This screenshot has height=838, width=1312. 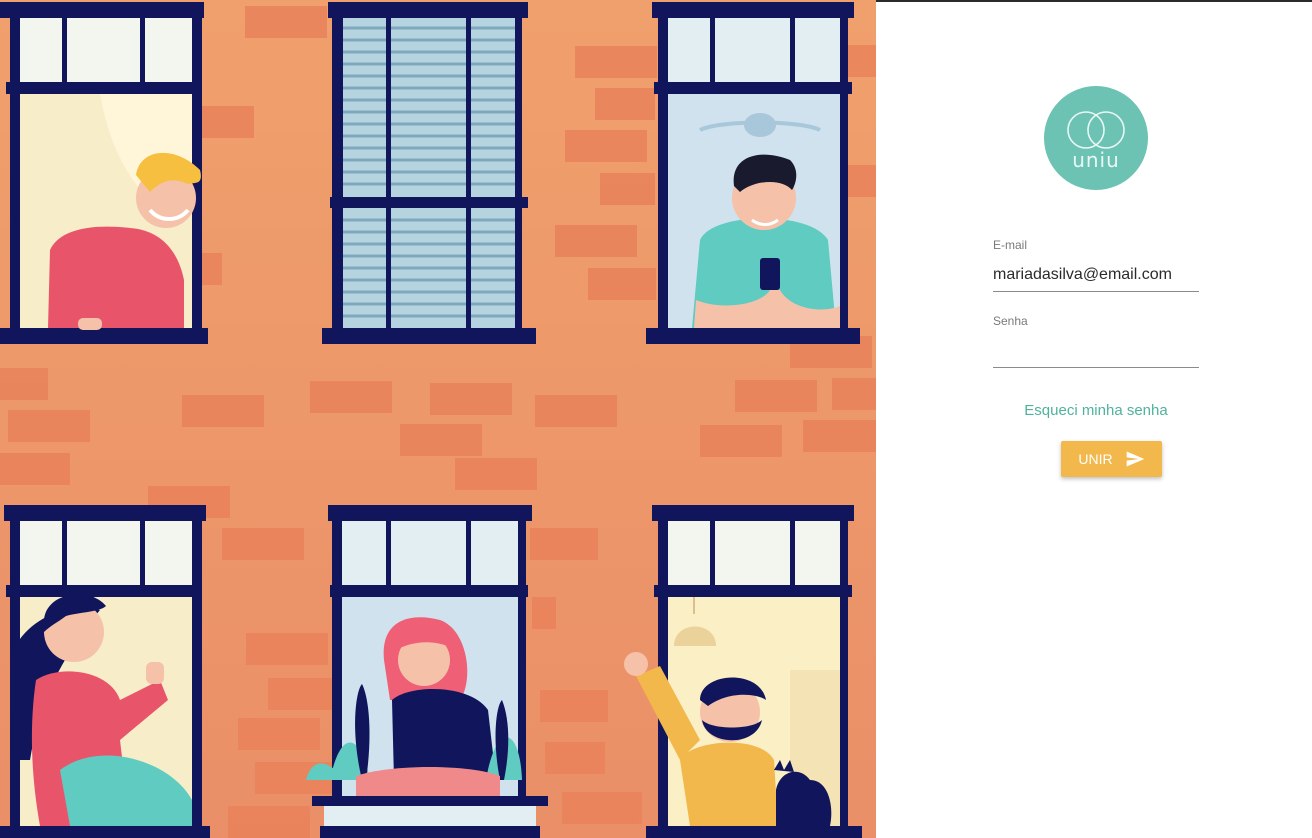 I want to click on email-field-group: E-mail, so click(x=1096, y=265).